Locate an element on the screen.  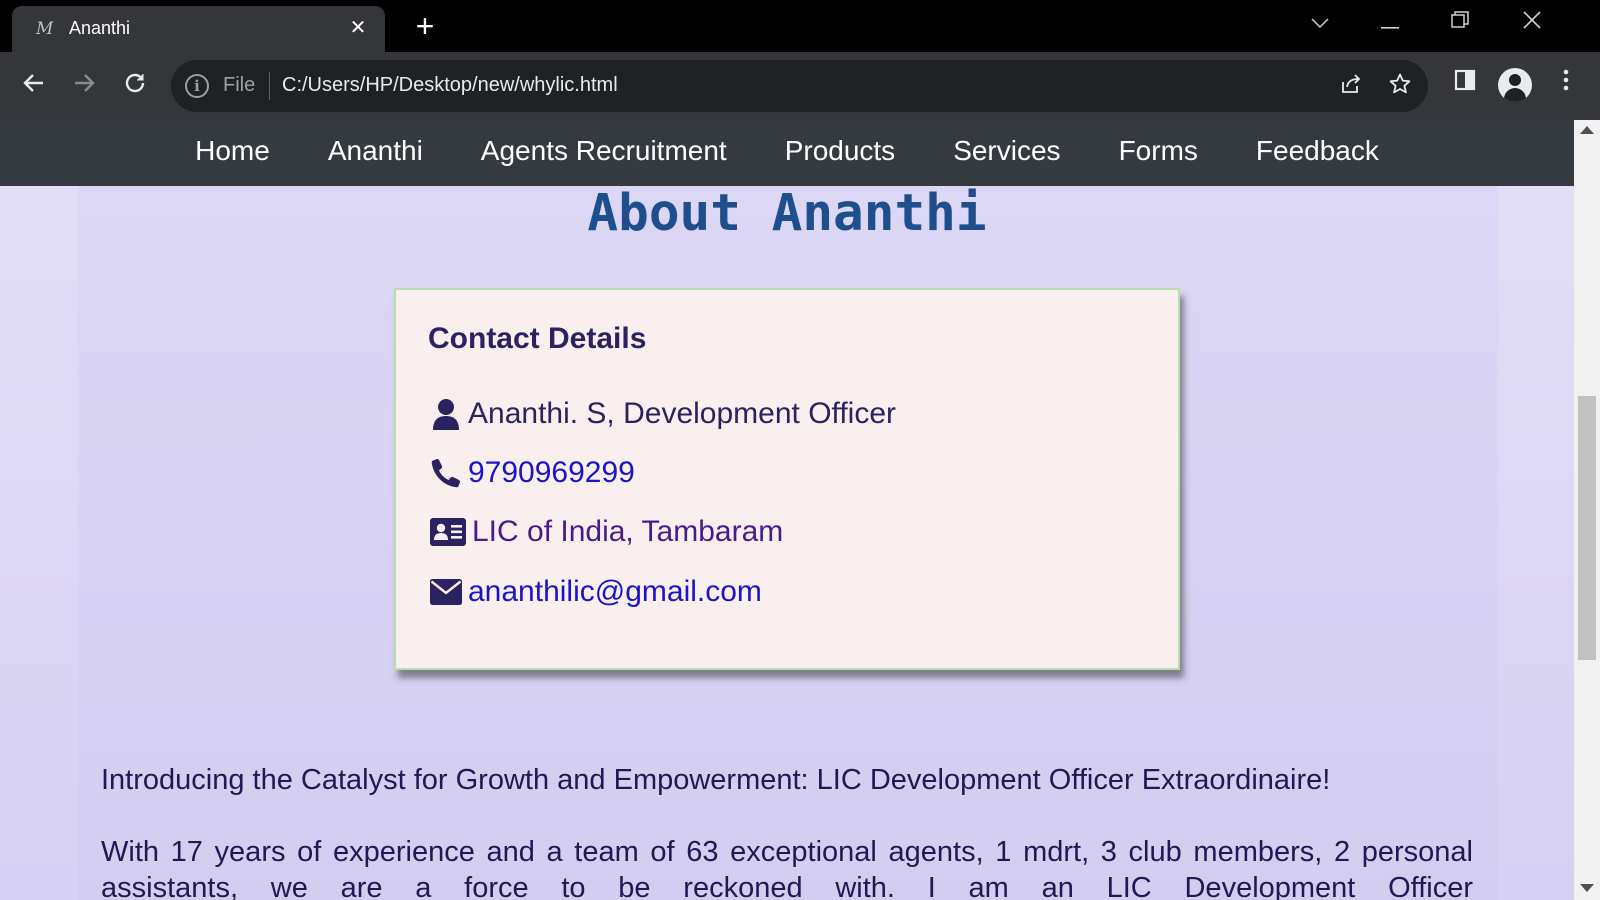
tab-favicon-icon: M is located at coordinates (45, 29).